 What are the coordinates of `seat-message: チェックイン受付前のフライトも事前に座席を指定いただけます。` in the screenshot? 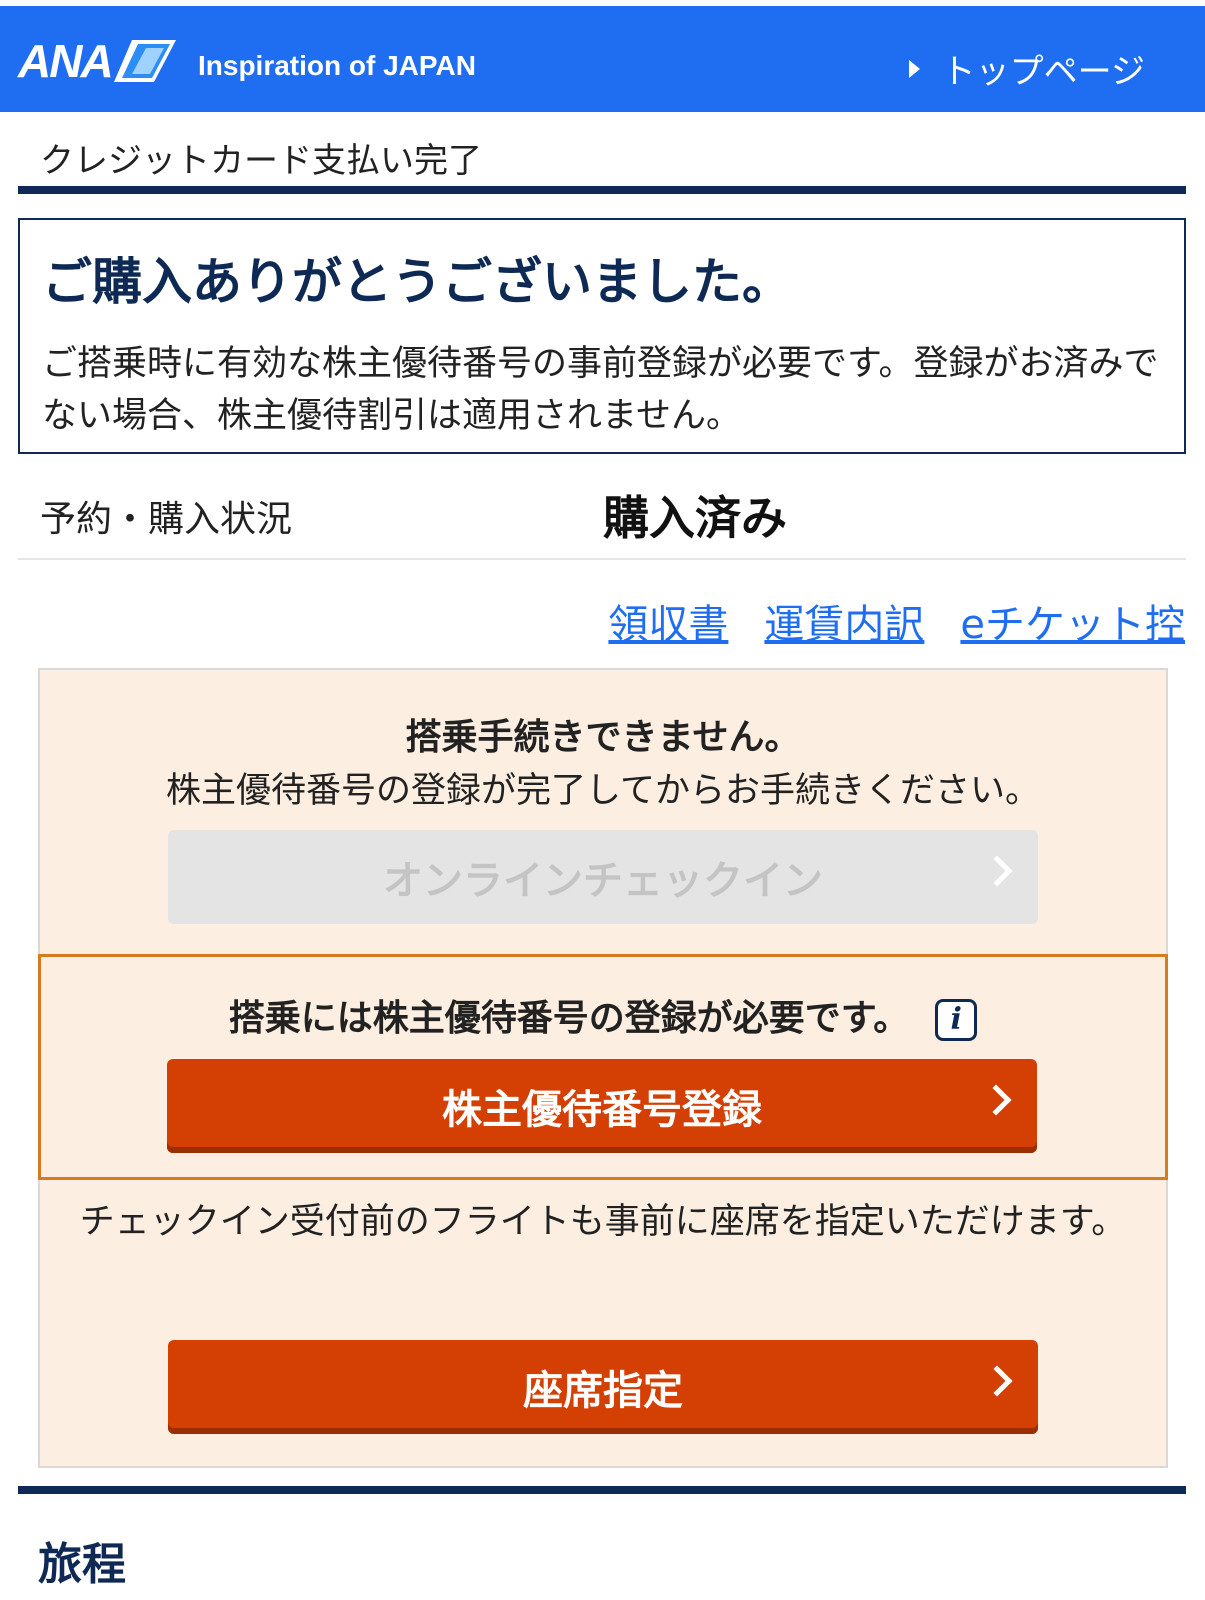 It's located at (603, 1222).